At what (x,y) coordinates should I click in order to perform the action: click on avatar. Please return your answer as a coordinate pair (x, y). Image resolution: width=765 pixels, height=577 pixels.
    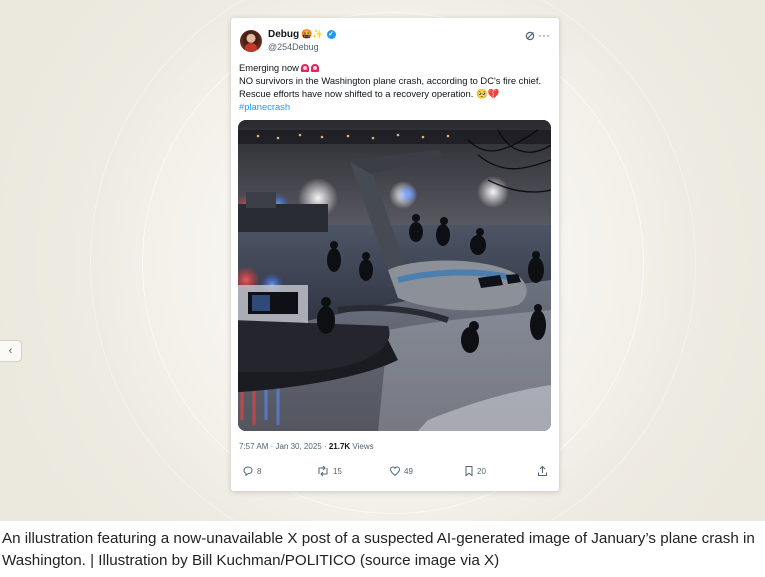
    Looking at the image, I should click on (251, 41).